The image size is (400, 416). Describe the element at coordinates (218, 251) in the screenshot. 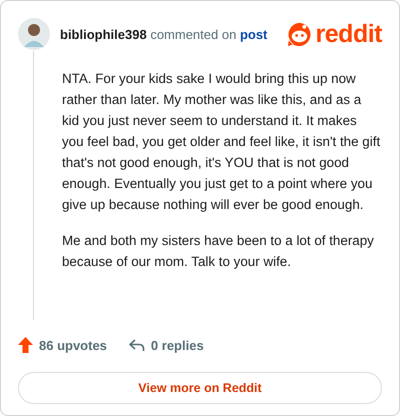

I see `comment-text: Me and both my sisters have been to a lot of therapy because of our mom. Talk to your wife.` at that location.